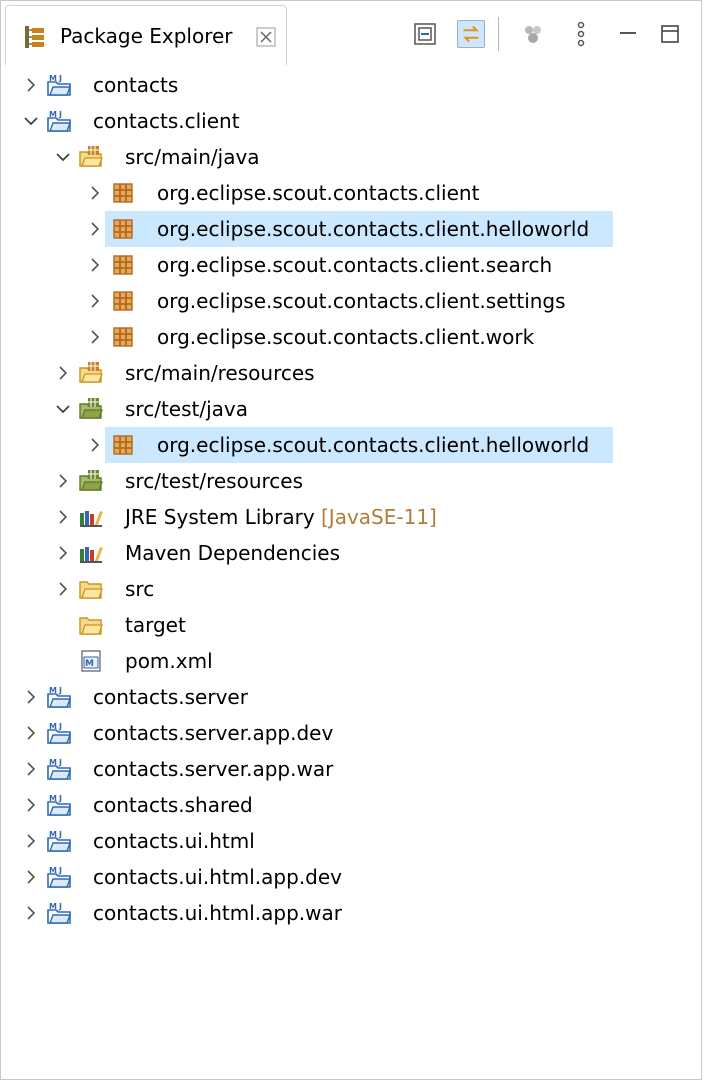  Describe the element at coordinates (91, 589) in the screenshot. I see `folder-icon` at that location.